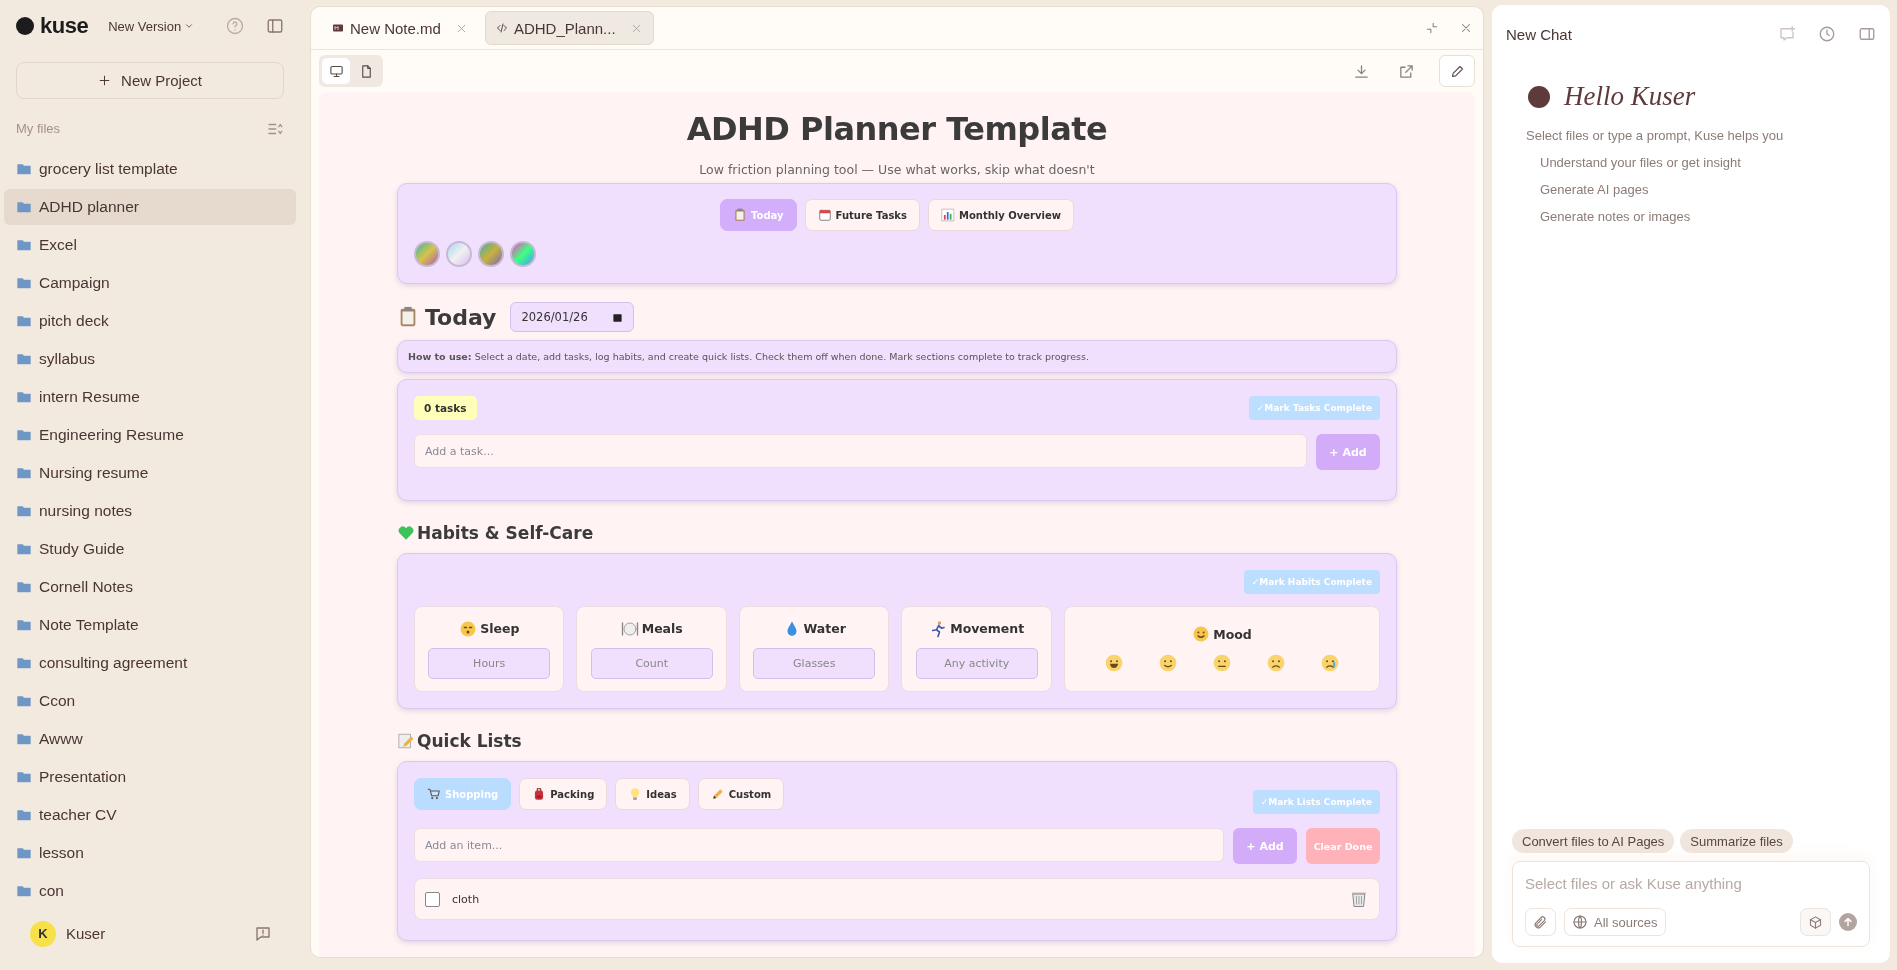 This screenshot has height=970, width=1897. I want to click on file-item: con, so click(150, 891).